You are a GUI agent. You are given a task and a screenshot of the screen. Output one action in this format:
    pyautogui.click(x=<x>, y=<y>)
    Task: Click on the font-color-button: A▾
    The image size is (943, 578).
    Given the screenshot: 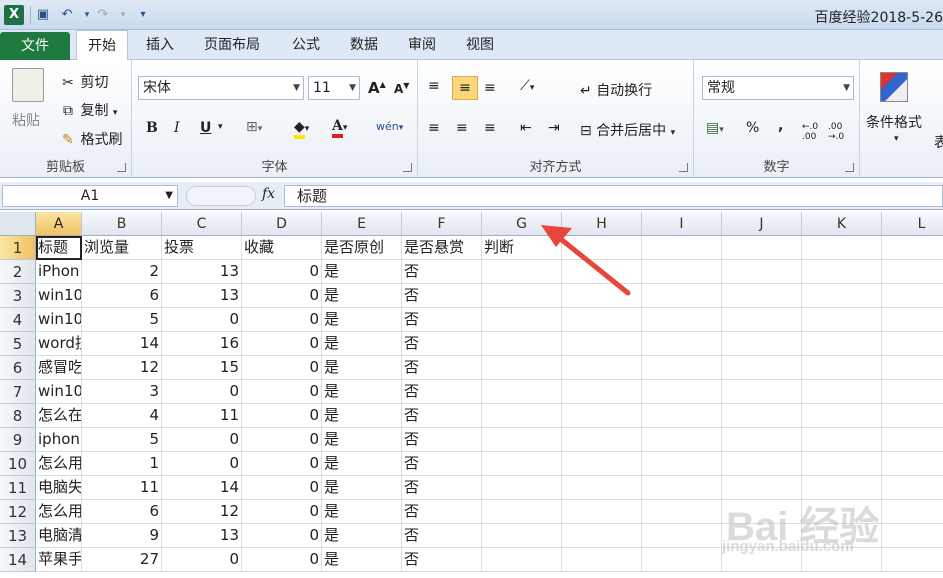 What is the action you would take?
    pyautogui.click(x=339, y=128)
    